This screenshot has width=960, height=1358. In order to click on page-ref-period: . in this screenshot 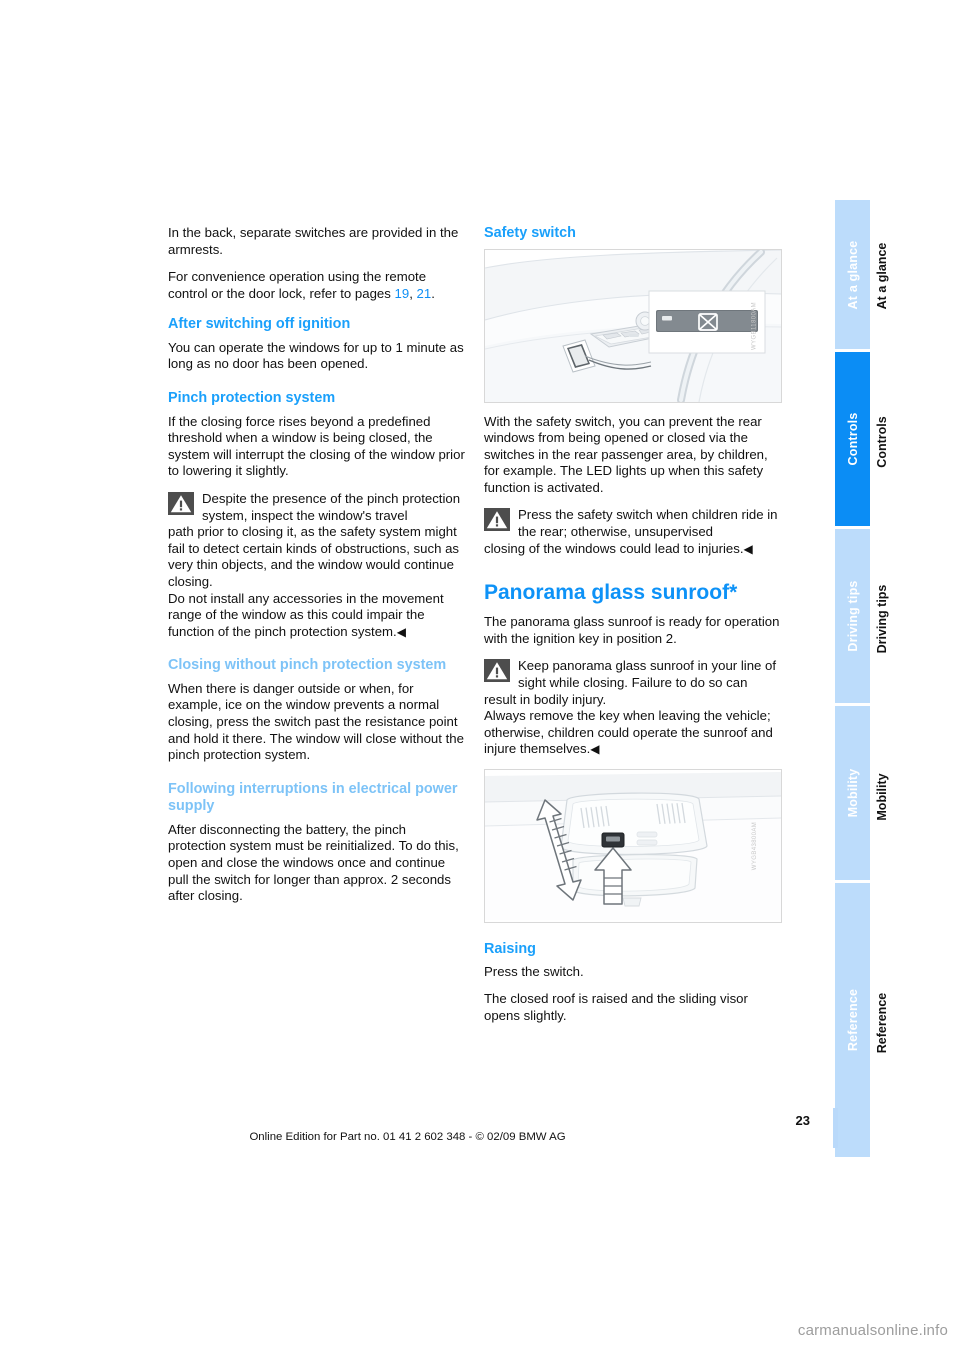, I will do `click(433, 293)`.